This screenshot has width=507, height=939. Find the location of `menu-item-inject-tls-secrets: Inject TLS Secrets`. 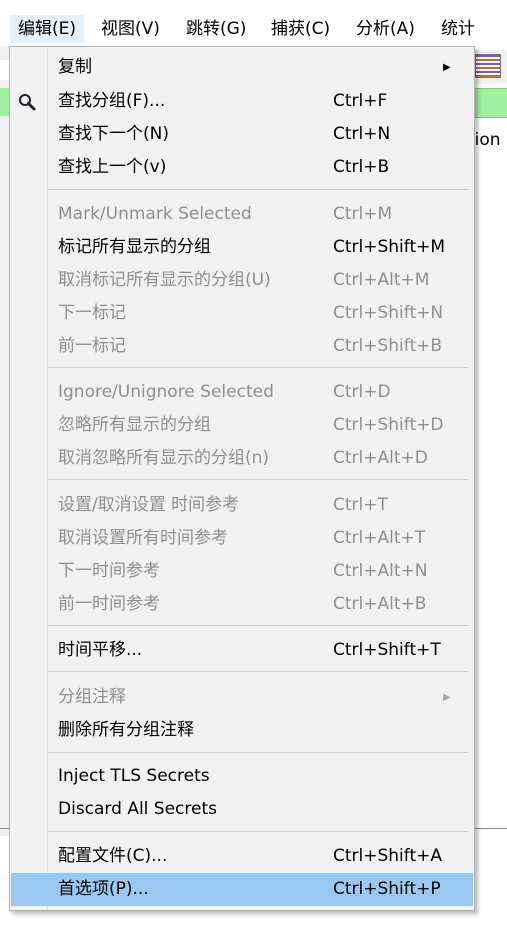

menu-item-inject-tls-secrets: Inject TLS Secrets is located at coordinates (242, 776).